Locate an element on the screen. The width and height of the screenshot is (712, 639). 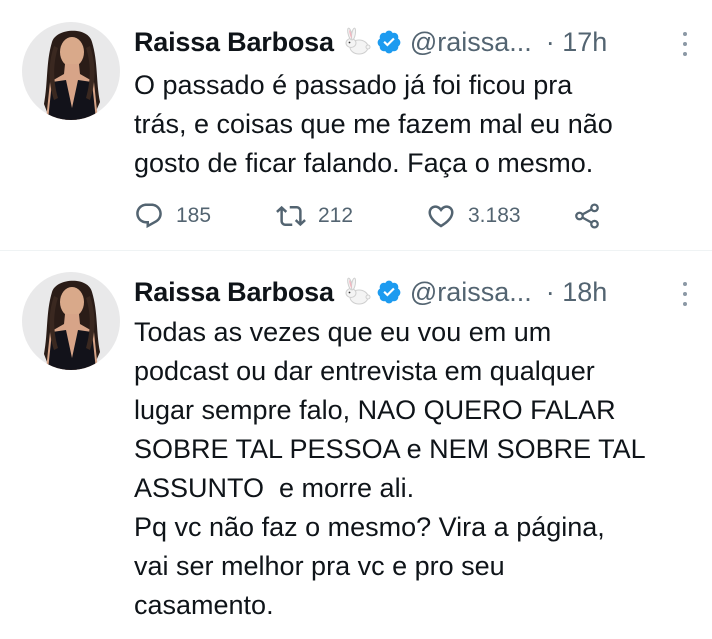
tweet-text-line: Pq vc não faz o mesmo? Vira a página, is located at coordinates (369, 527).